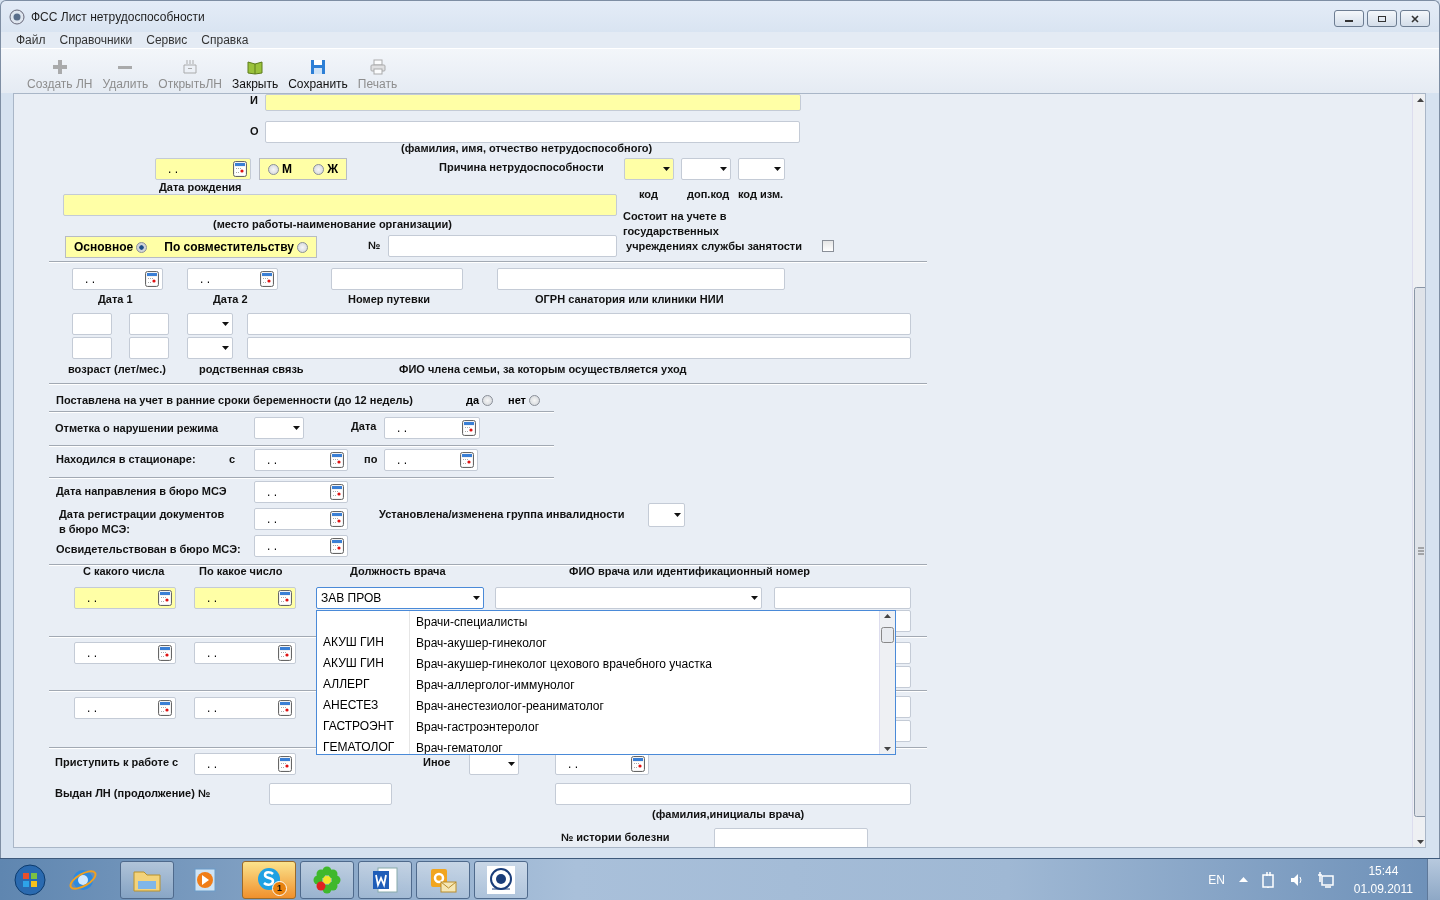  Describe the element at coordinates (1325, 879) in the screenshot. I see `network-icon` at that location.